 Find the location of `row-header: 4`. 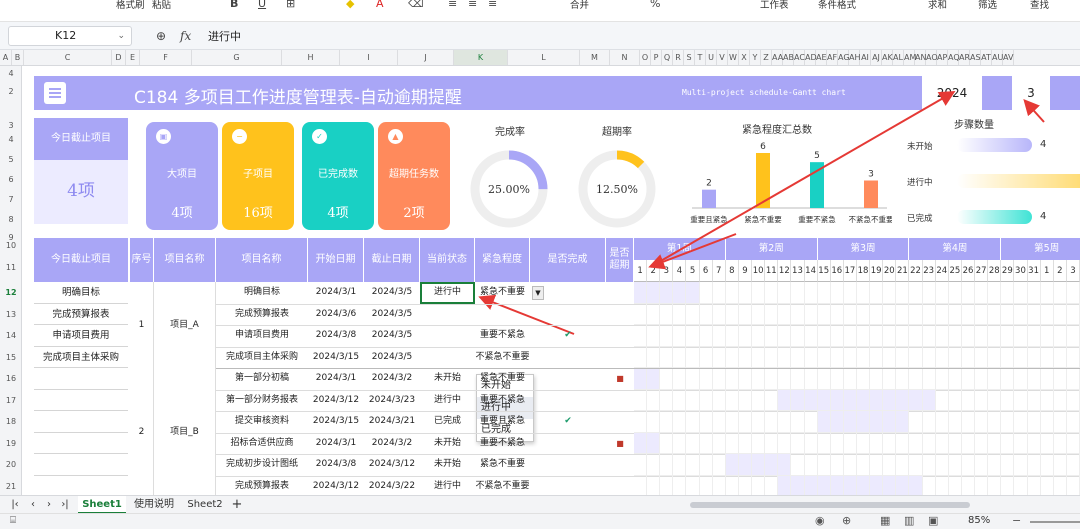

row-header: 4 is located at coordinates (11, 73).